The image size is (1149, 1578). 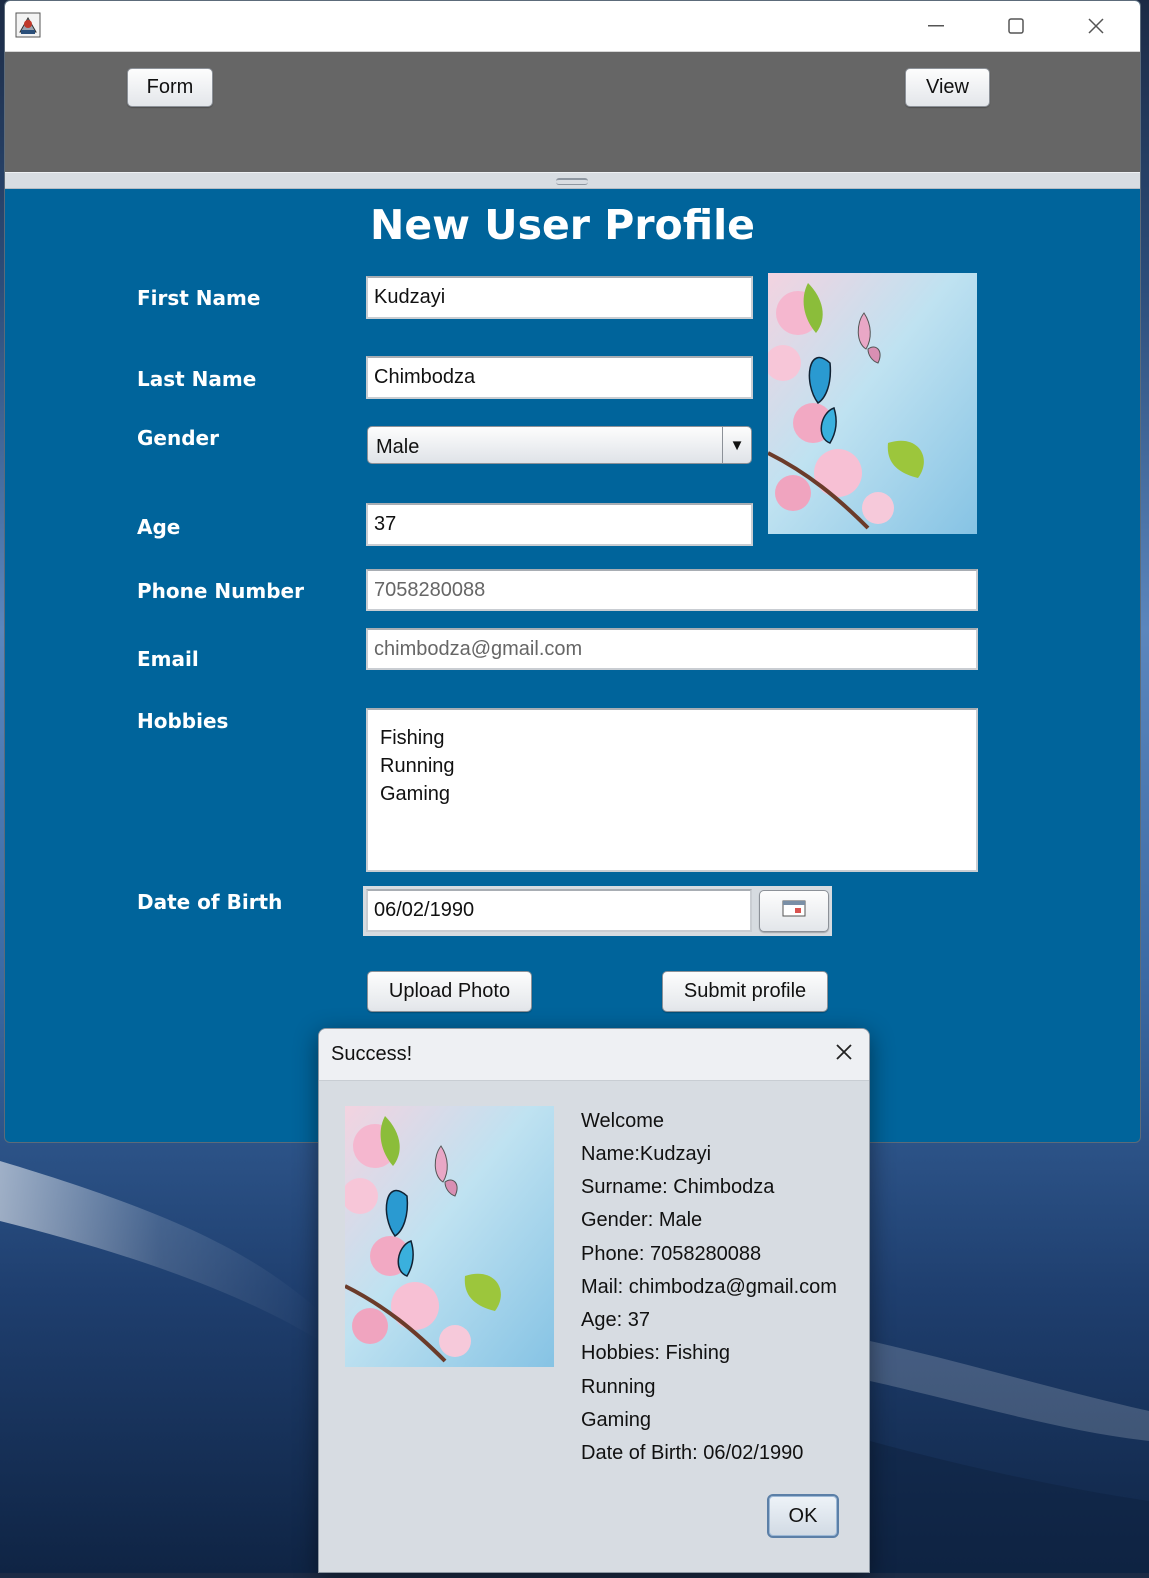 What do you see at coordinates (803, 1516) in the screenshot?
I see `ok-button: OK` at bounding box center [803, 1516].